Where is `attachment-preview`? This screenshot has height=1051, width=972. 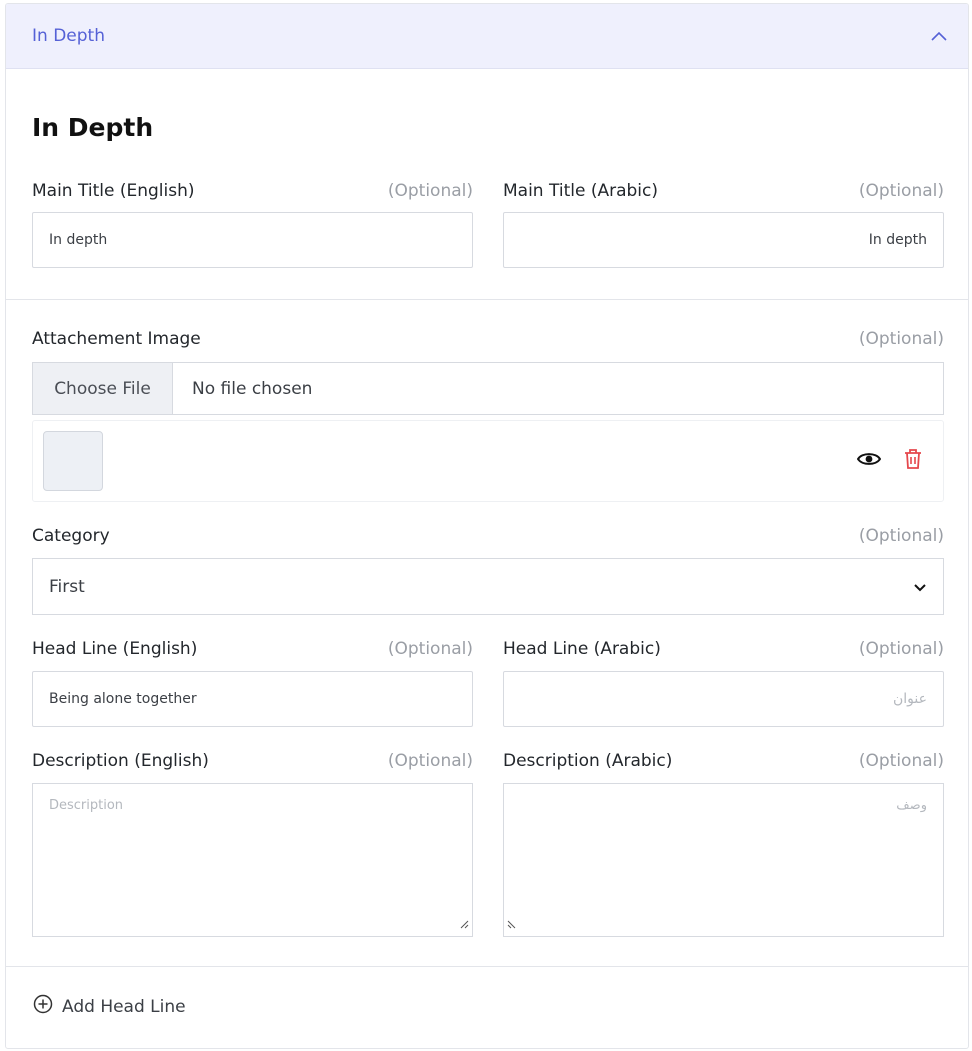
attachment-preview is located at coordinates (488, 461).